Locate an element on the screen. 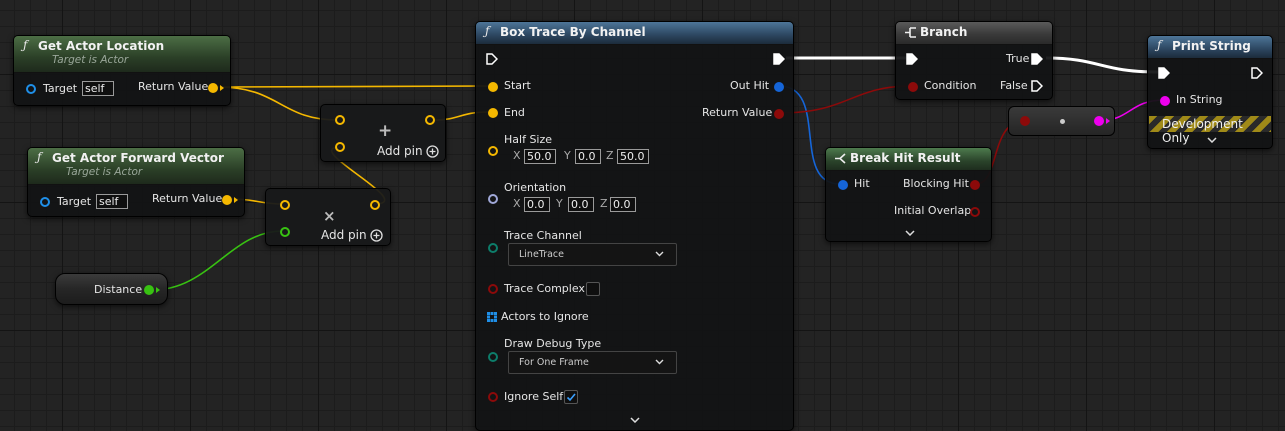 This screenshot has height=431, width=1285. multiply-input-b-pin is located at coordinates (285, 232).